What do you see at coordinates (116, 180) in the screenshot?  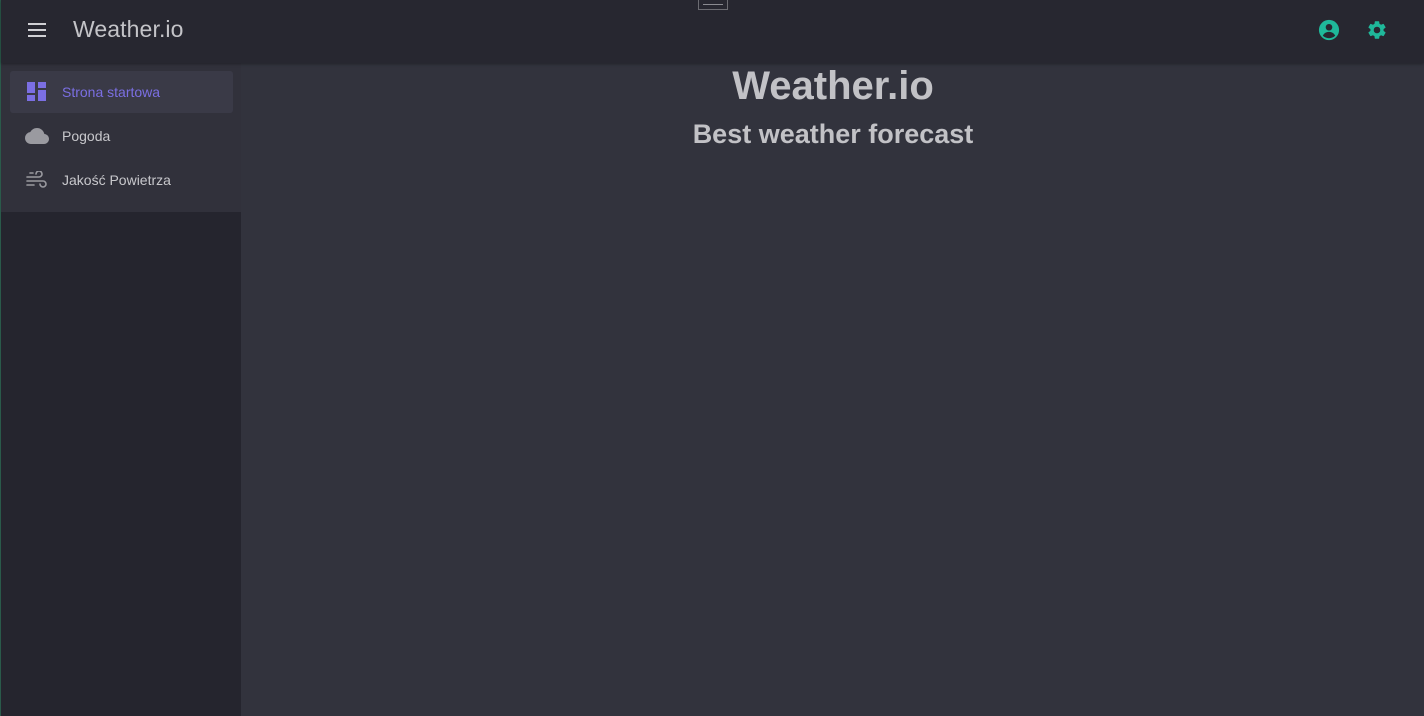 I see `sidebar-item-label: Jakość Powietrza` at bounding box center [116, 180].